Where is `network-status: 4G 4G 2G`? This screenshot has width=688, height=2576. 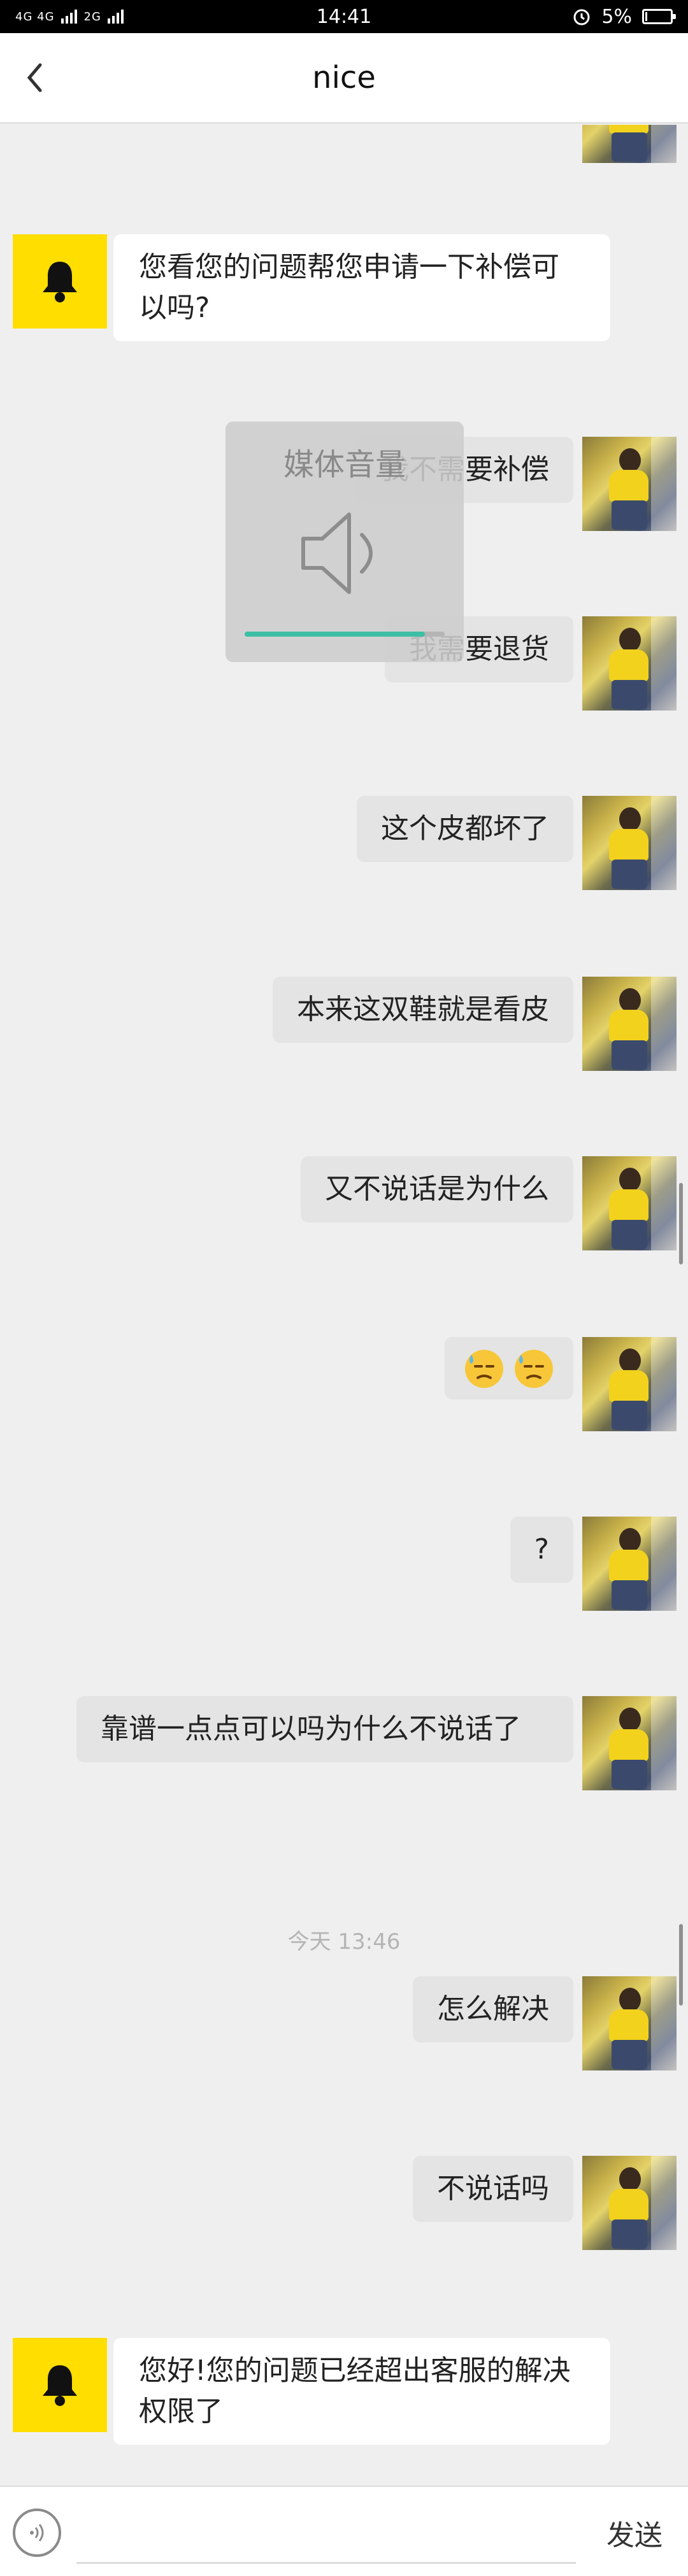 network-status: 4G 4G 2G is located at coordinates (69, 17).